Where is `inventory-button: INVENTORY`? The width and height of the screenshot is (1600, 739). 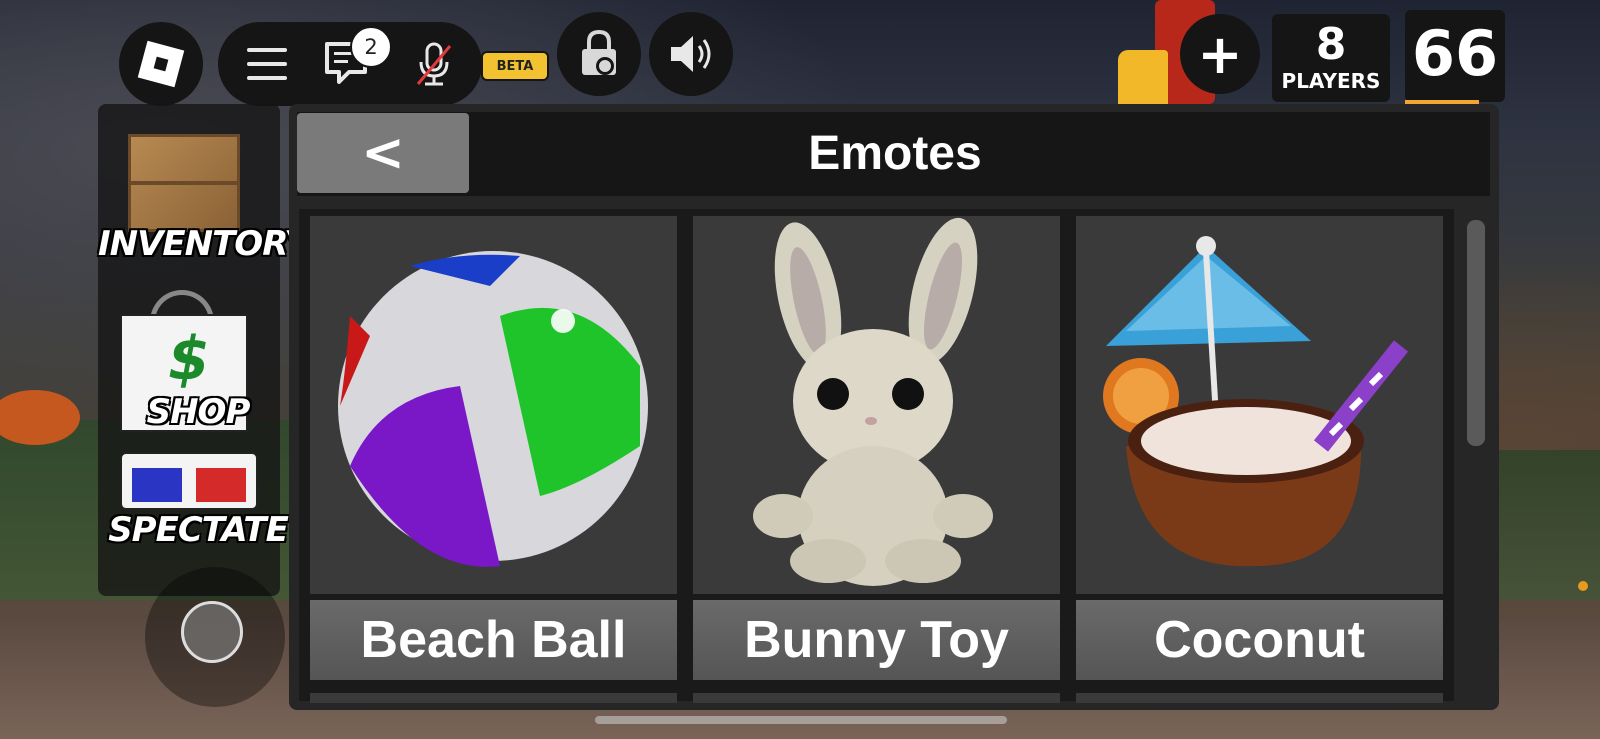
inventory-button: INVENTORY is located at coordinates (203, 189).